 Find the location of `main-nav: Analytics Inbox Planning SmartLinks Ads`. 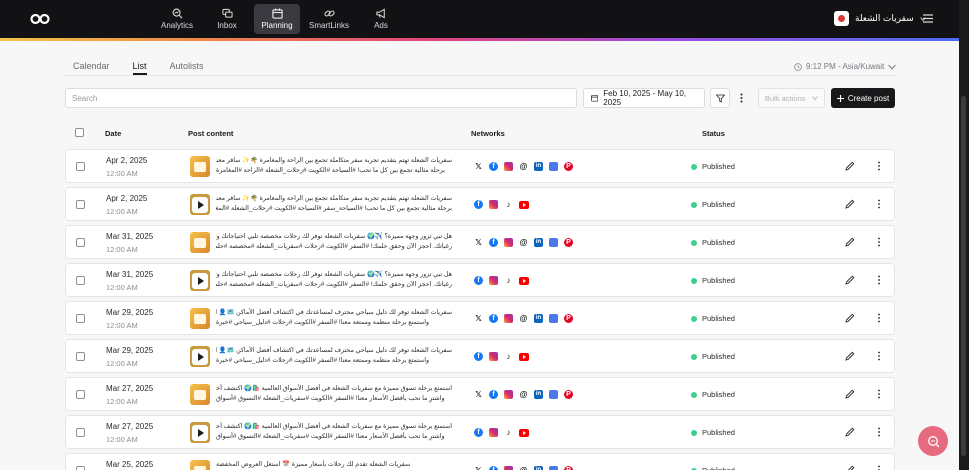

main-nav: Analytics Inbox Planning SmartLinks Ads is located at coordinates (279, 19).